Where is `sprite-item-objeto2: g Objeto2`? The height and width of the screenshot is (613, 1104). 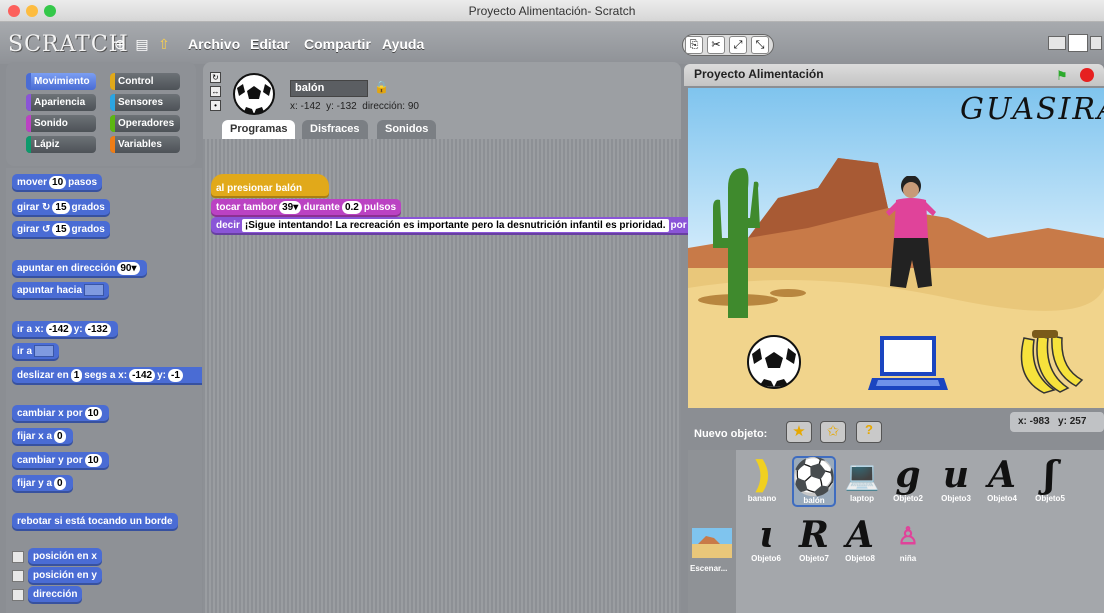 sprite-item-objeto2: g Objeto2 is located at coordinates (908, 478).